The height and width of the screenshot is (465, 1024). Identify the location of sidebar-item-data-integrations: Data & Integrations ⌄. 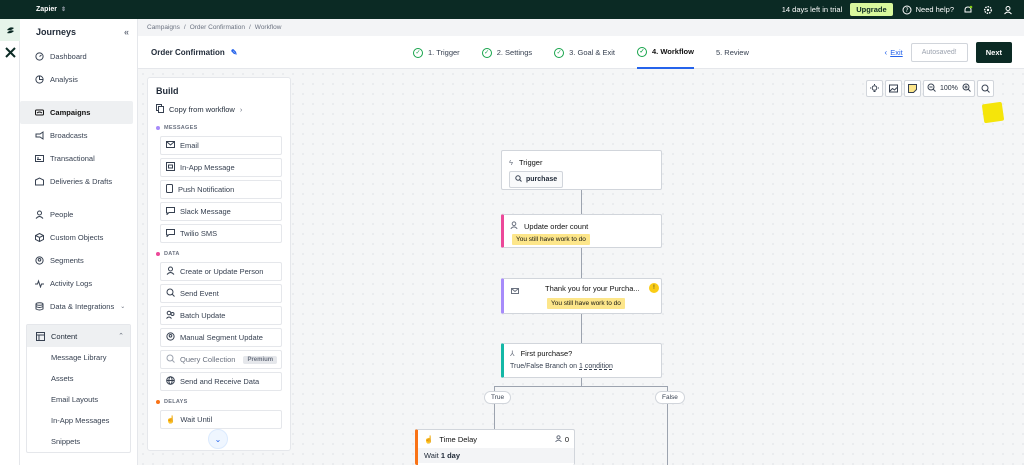
(78, 306).